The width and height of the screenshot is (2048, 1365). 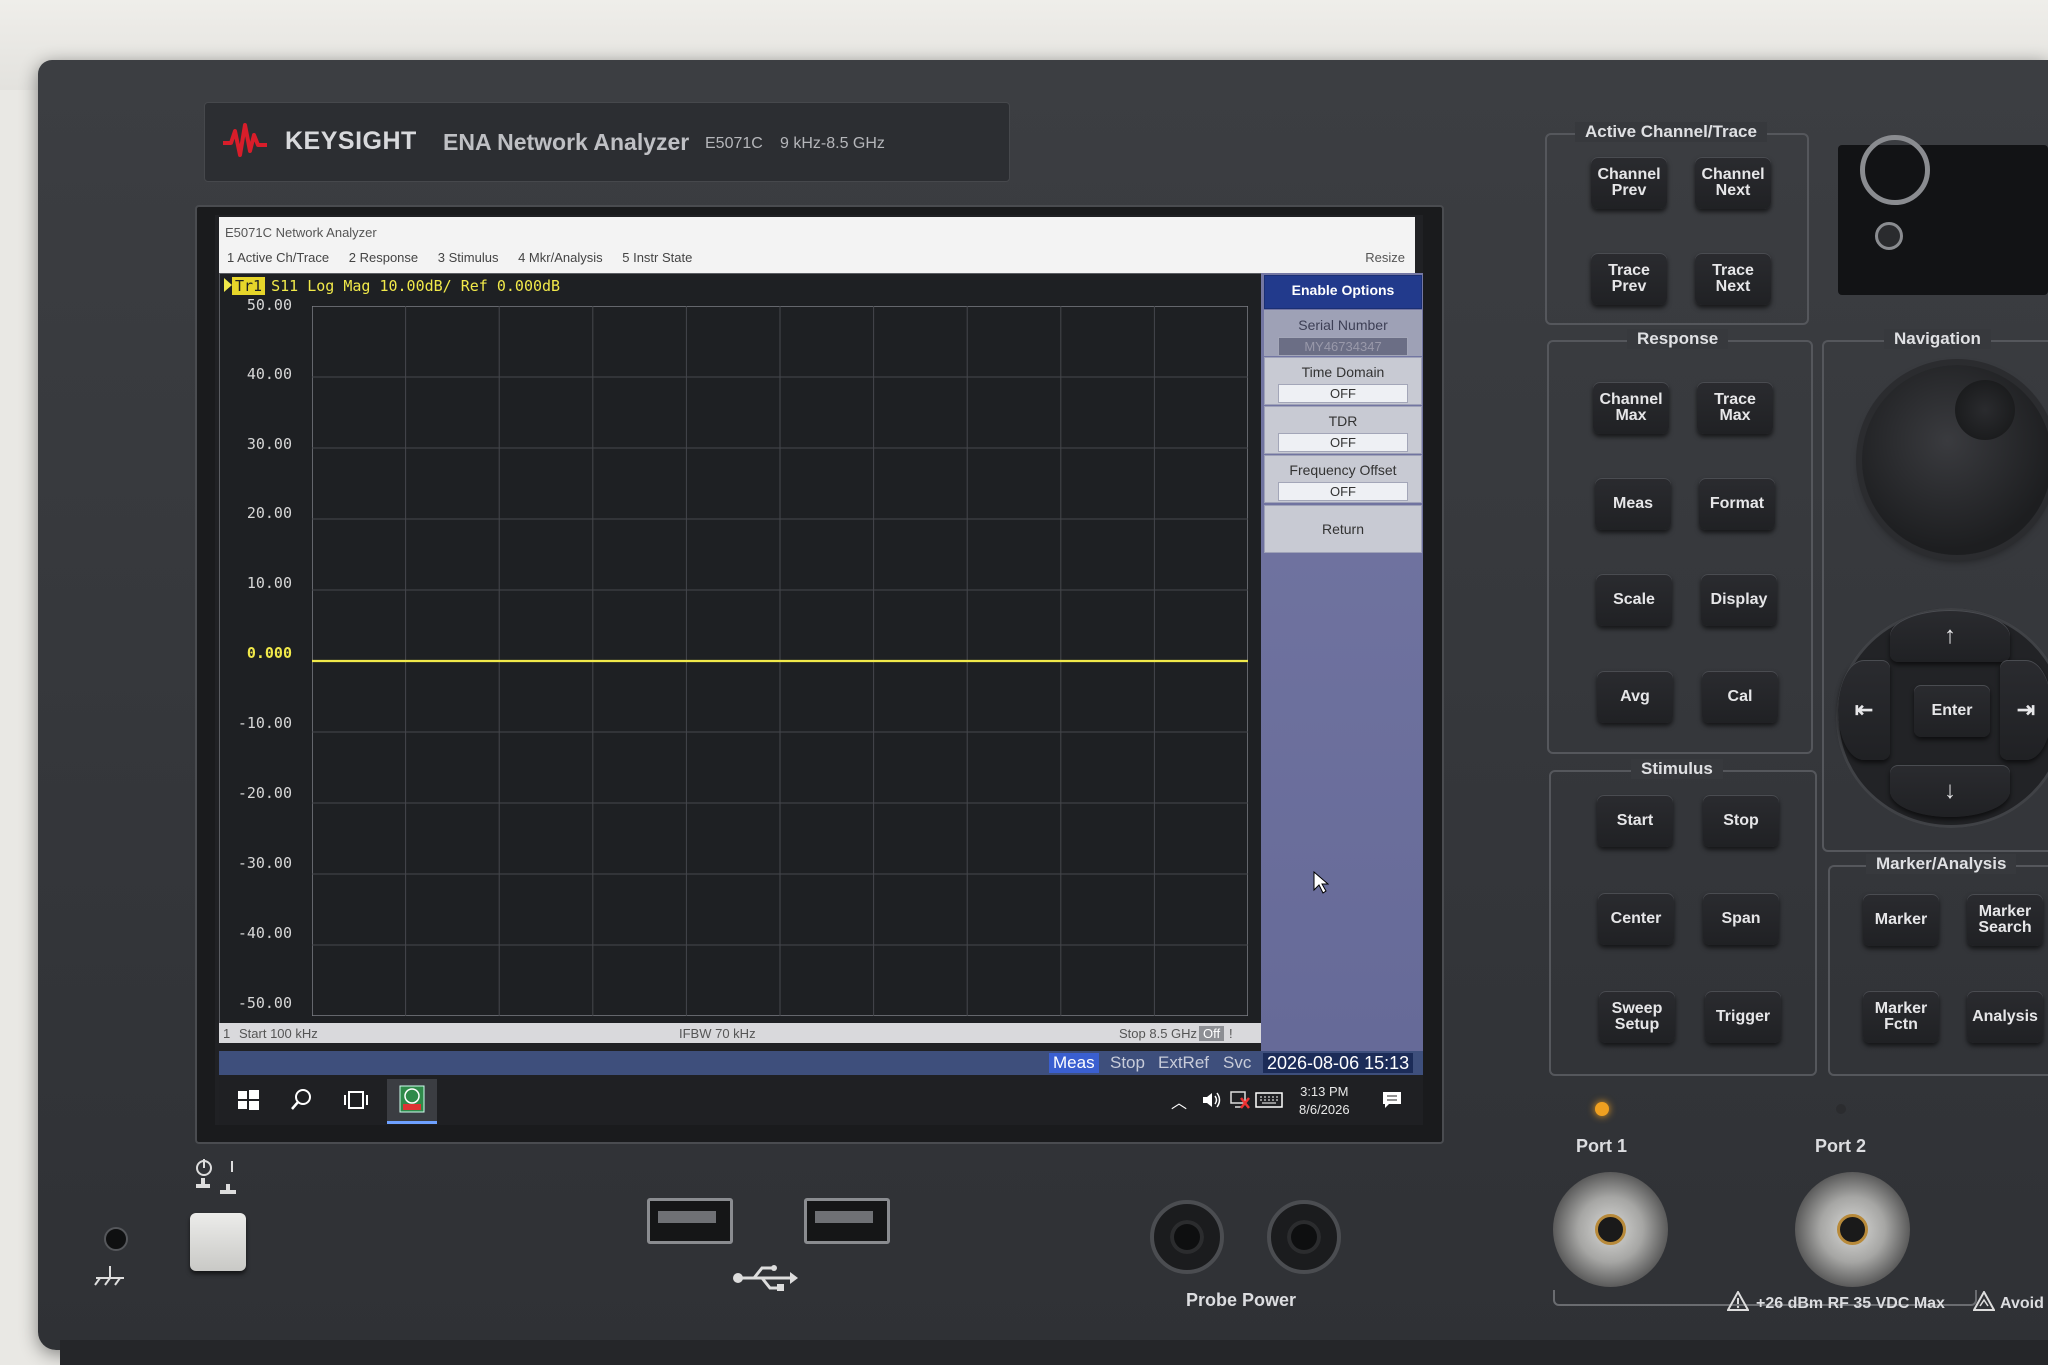 I want to click on section-title: Stimulus, so click(x=1677, y=769).